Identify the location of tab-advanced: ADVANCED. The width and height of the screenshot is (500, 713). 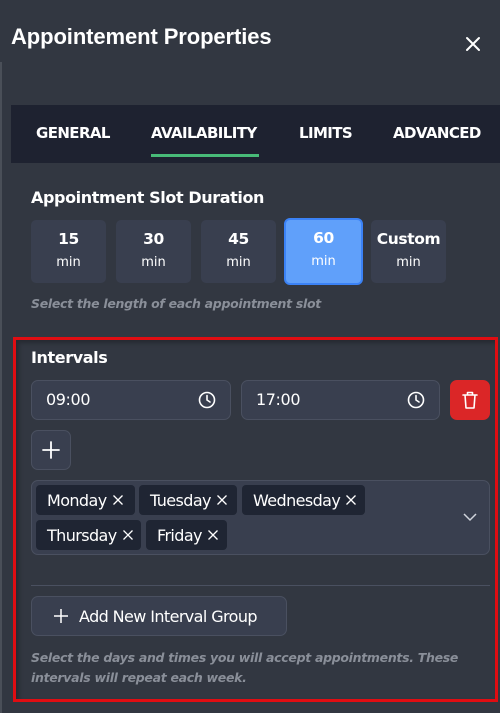
(437, 133).